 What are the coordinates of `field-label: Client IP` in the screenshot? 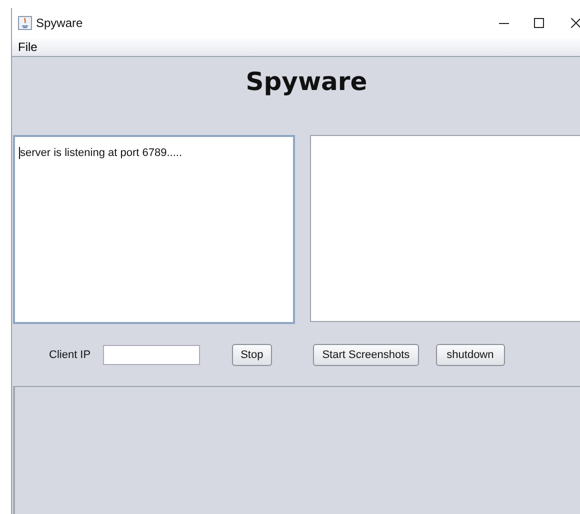 It's located at (70, 355).